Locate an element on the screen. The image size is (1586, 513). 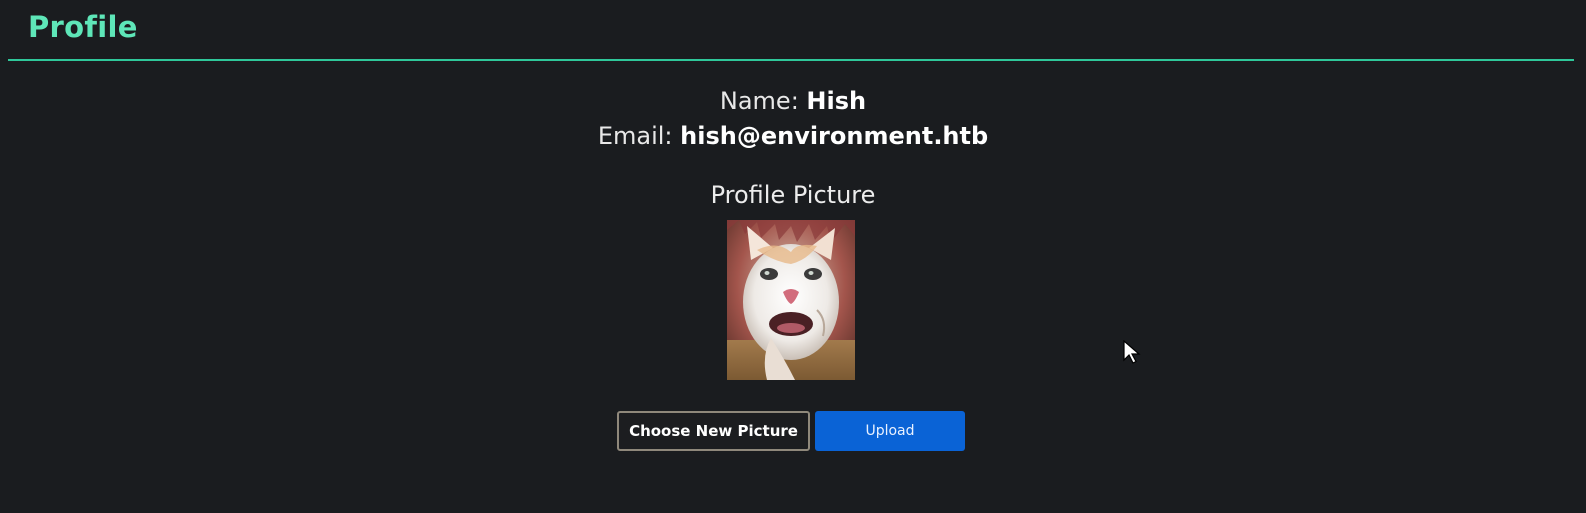
name-value: Hish is located at coordinates (836, 101).